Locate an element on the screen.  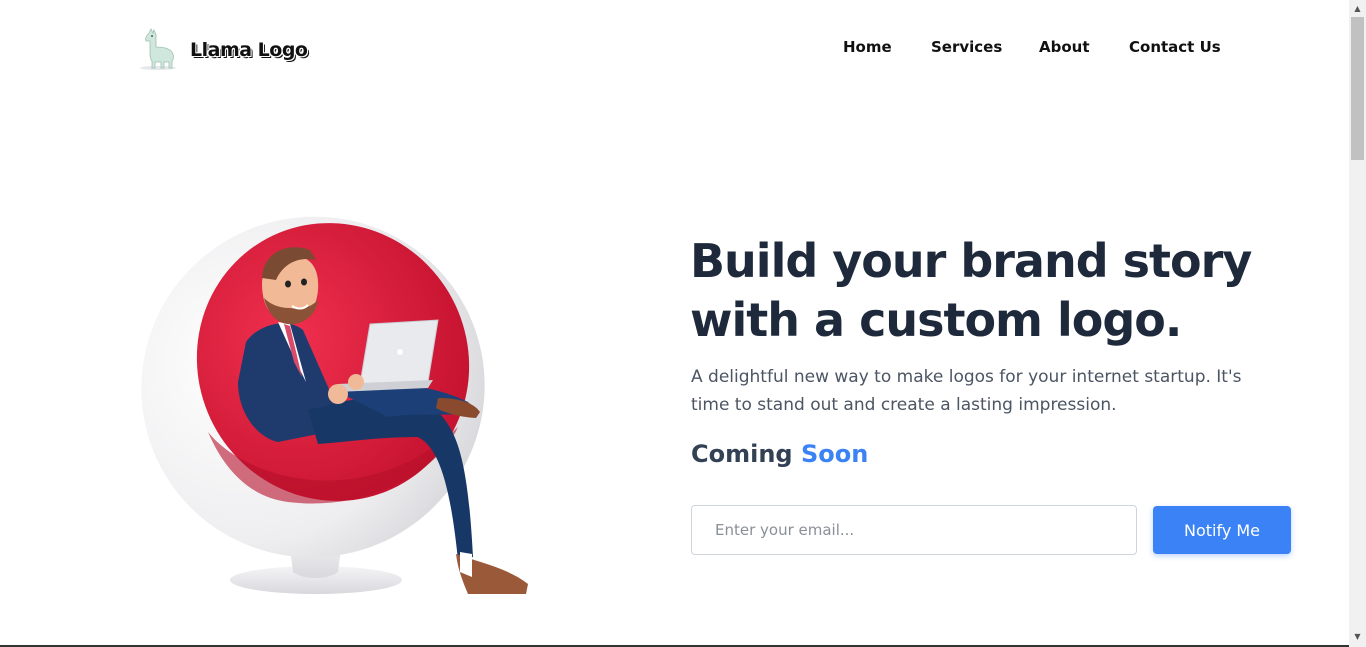
coming-soon-heading: Coming Soon is located at coordinates (779, 454).